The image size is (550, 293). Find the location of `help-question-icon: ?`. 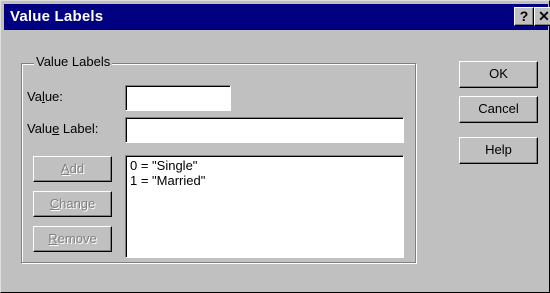

help-question-icon: ? is located at coordinates (524, 16).